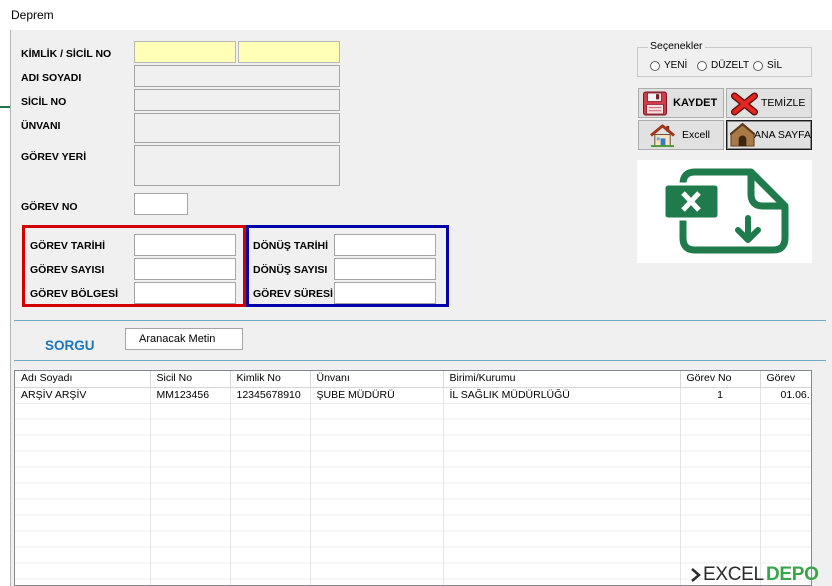 Image resolution: width=832 pixels, height=586 pixels. I want to click on radio-sil-label: SİL, so click(775, 65).